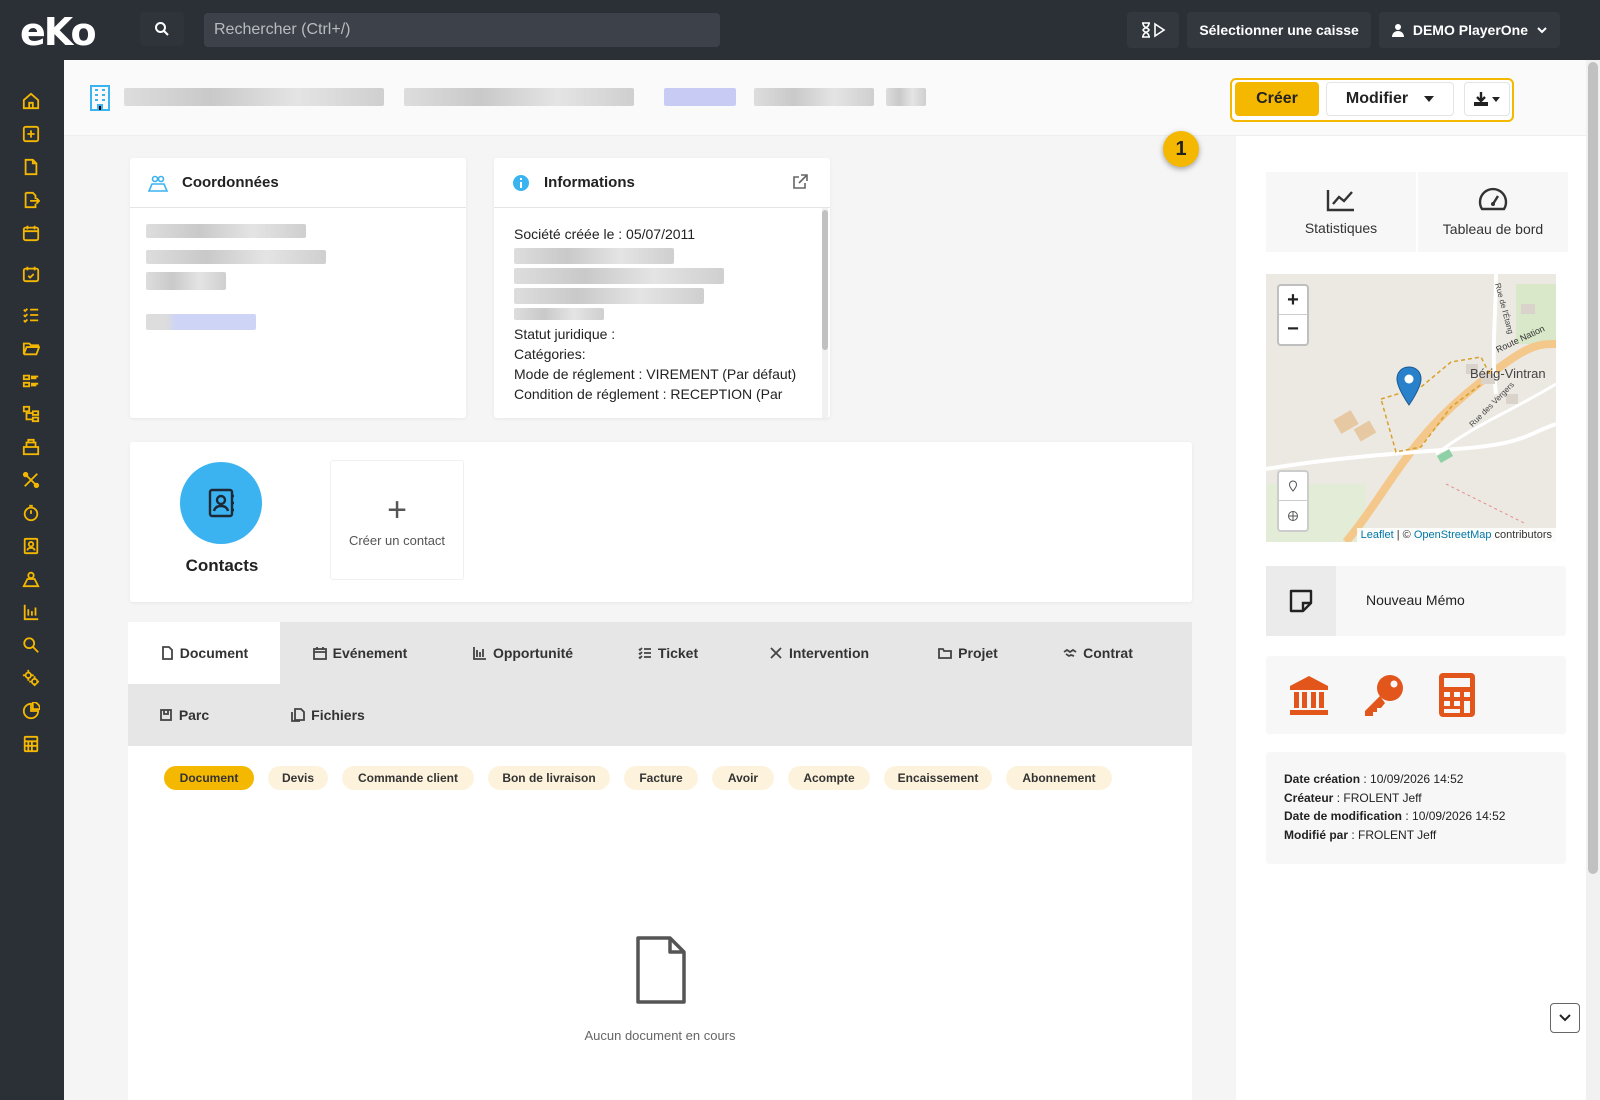 Image resolution: width=1600 pixels, height=1100 pixels. What do you see at coordinates (829, 653) in the screenshot?
I see `tab-label: Intervention` at bounding box center [829, 653].